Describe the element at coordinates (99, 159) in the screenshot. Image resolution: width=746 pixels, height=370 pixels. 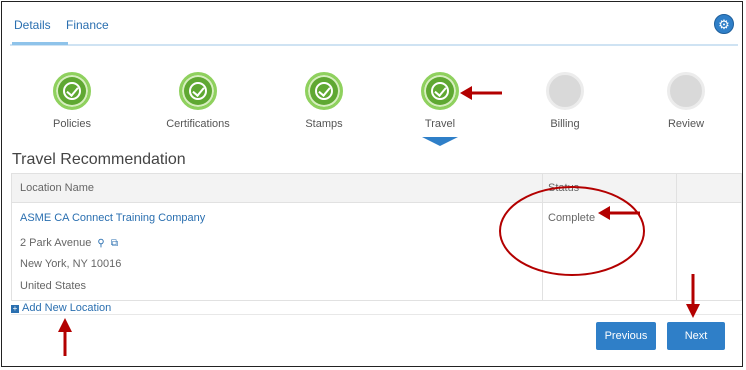
I see `section-title: Travel Recommendation` at that location.